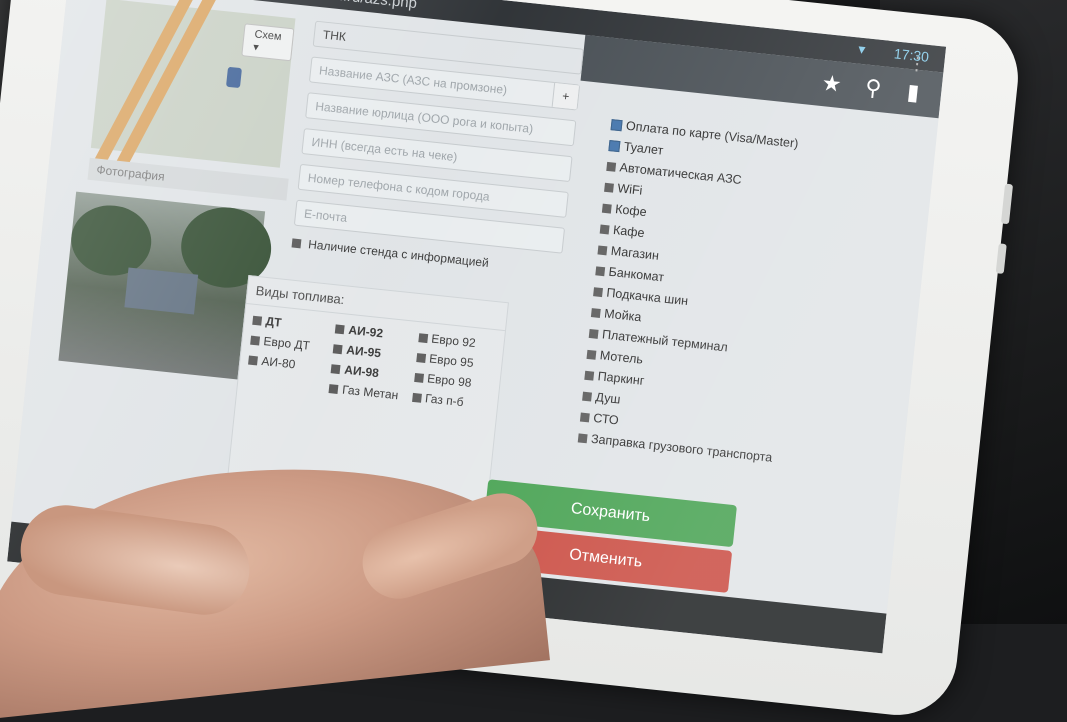 This screenshot has height=722, width=1067. What do you see at coordinates (161, 291) in the screenshot?
I see `photo-building` at bounding box center [161, 291].